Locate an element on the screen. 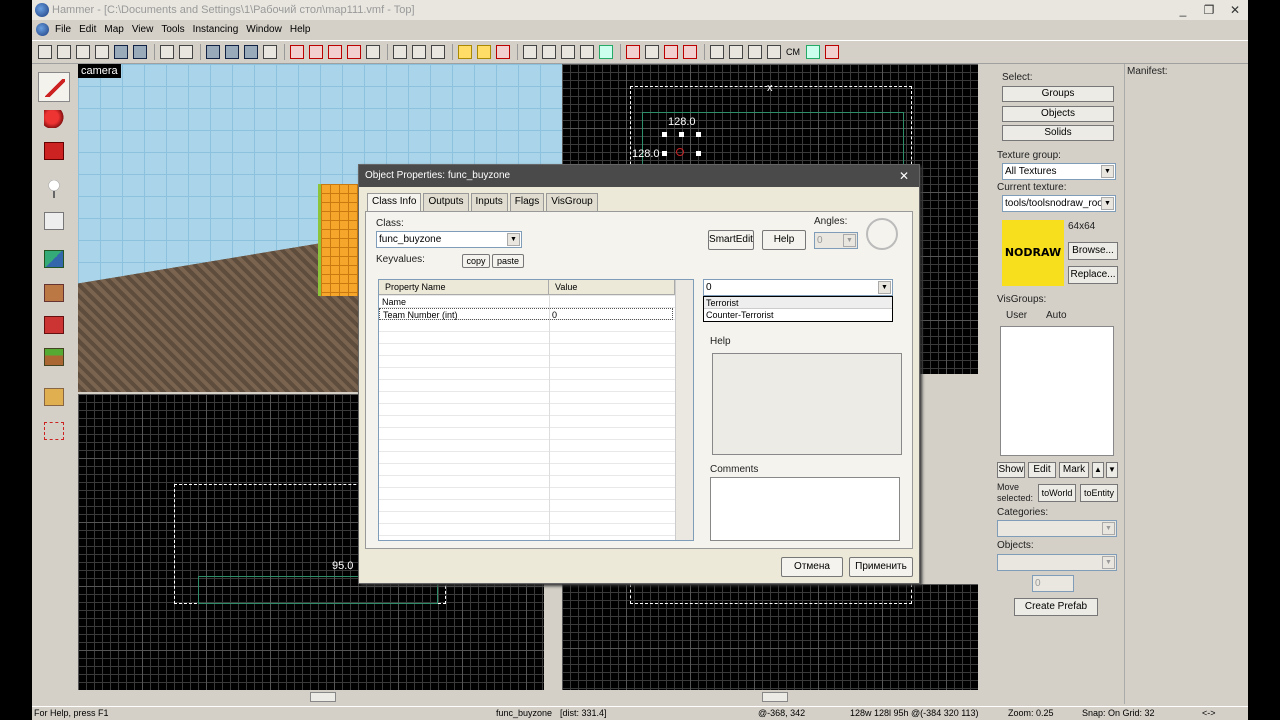  flip-icon is located at coordinates (587, 52).